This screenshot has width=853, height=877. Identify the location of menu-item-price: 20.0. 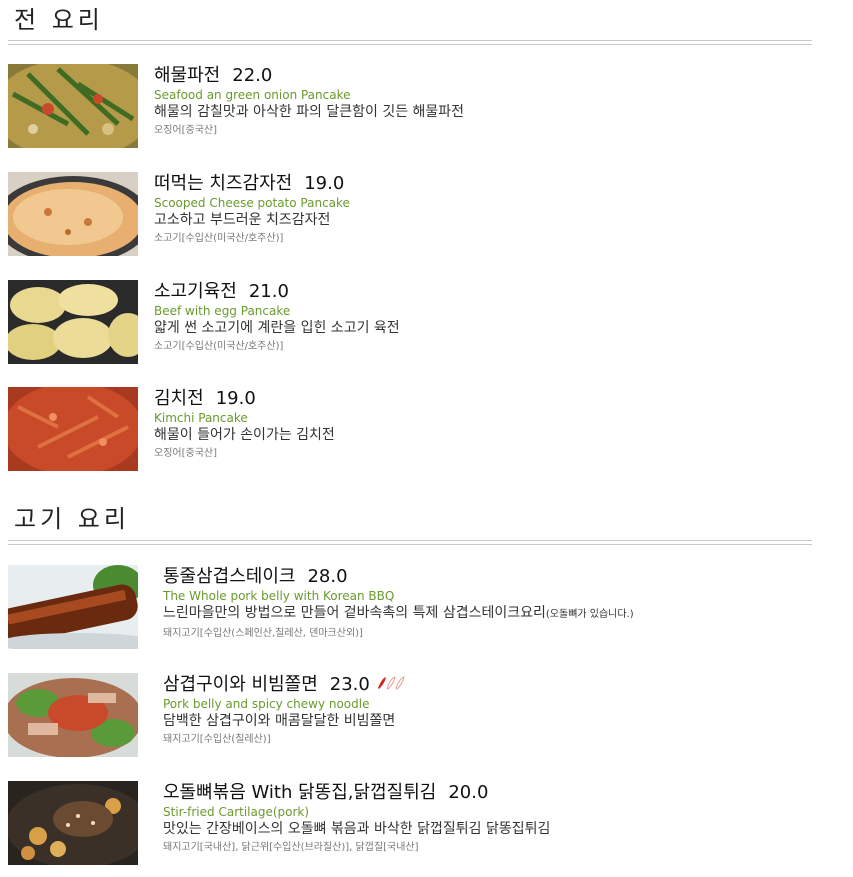
(468, 792).